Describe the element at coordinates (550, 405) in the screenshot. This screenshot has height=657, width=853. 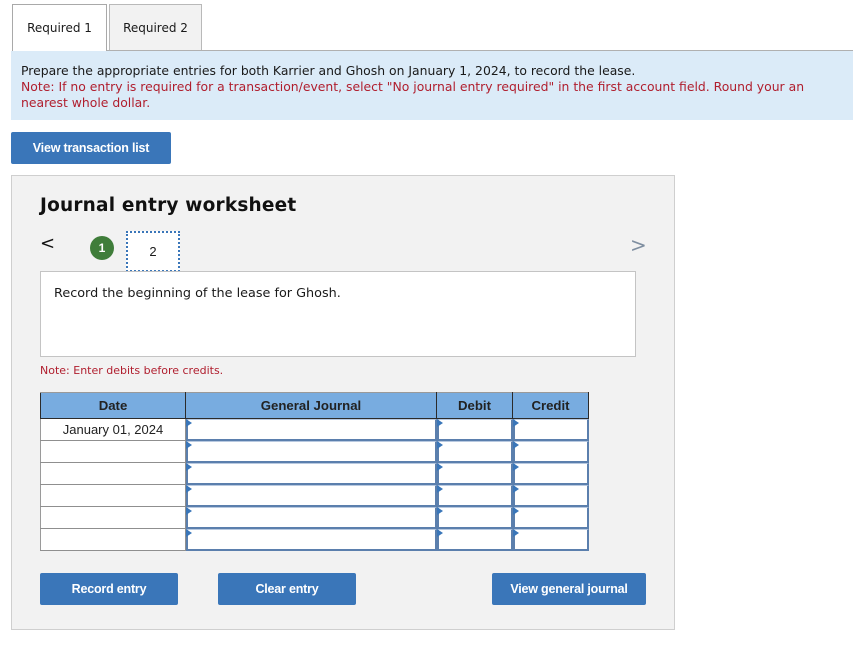
I see `header-credit: Credit` at that location.